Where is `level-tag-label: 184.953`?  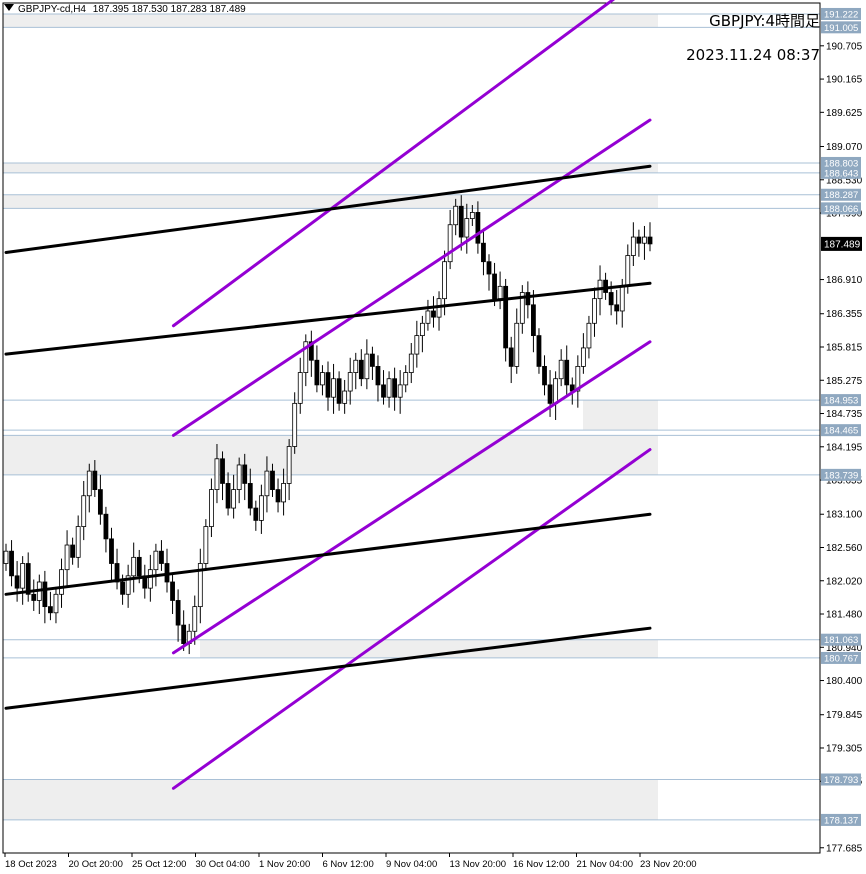
level-tag-label: 184.953 is located at coordinates (841, 401).